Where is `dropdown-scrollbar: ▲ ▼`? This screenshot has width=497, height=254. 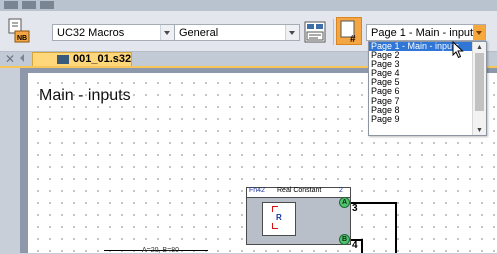 dropdown-scrollbar: ▲ ▼ is located at coordinates (479, 88).